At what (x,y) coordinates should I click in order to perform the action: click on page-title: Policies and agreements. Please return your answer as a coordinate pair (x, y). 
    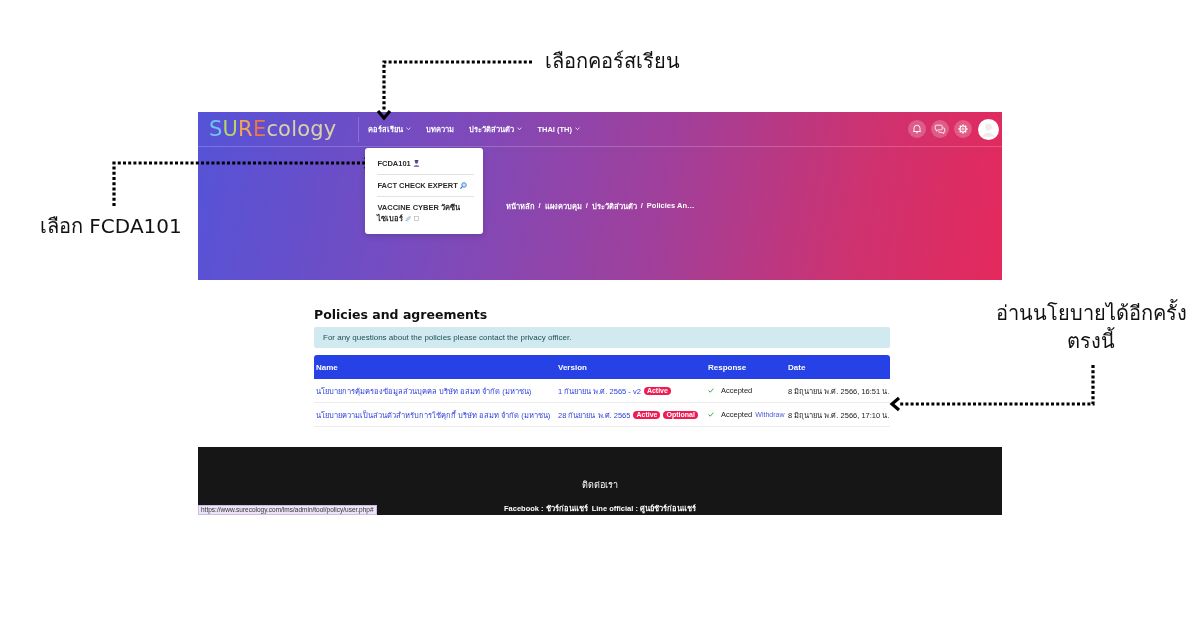
    Looking at the image, I should click on (401, 315).